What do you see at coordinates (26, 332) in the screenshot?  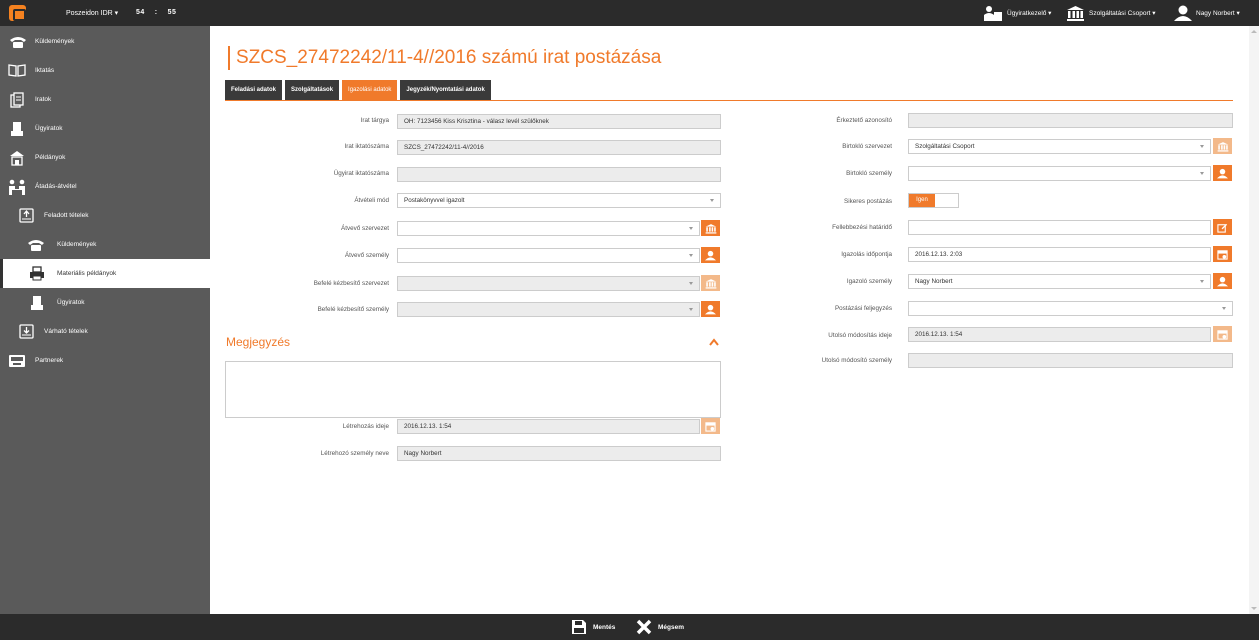 I see `inbox-icon` at bounding box center [26, 332].